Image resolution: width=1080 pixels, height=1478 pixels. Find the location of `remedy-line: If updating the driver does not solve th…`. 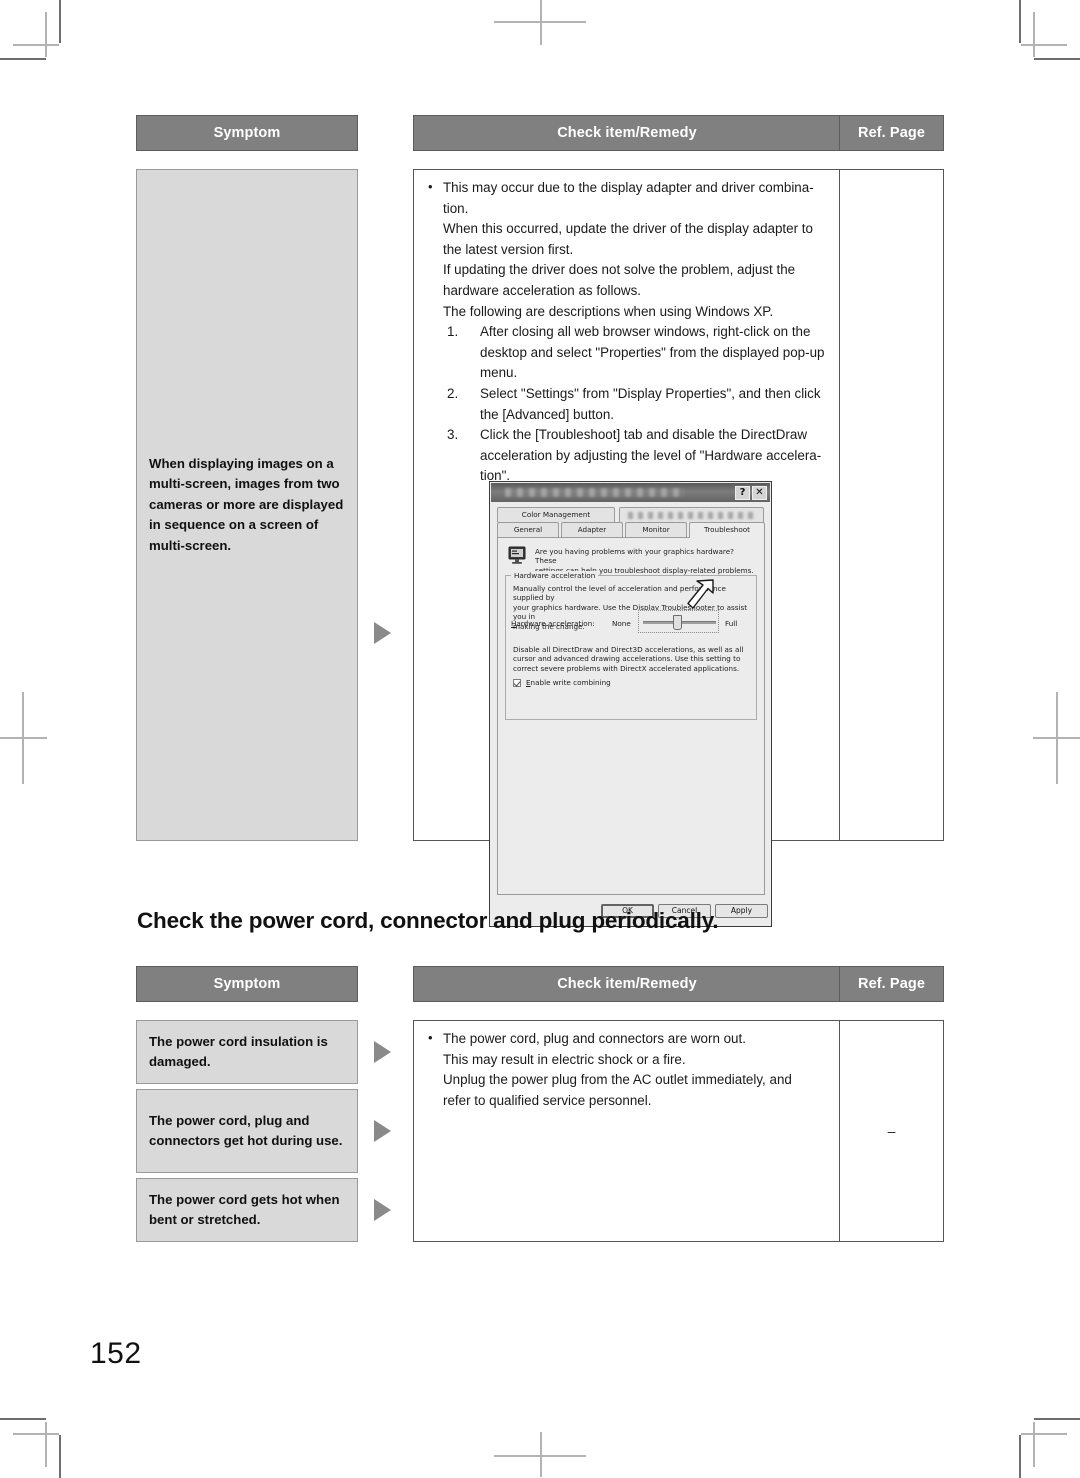

remedy-line: If updating the driver does not solve th… is located at coordinates (619, 270).